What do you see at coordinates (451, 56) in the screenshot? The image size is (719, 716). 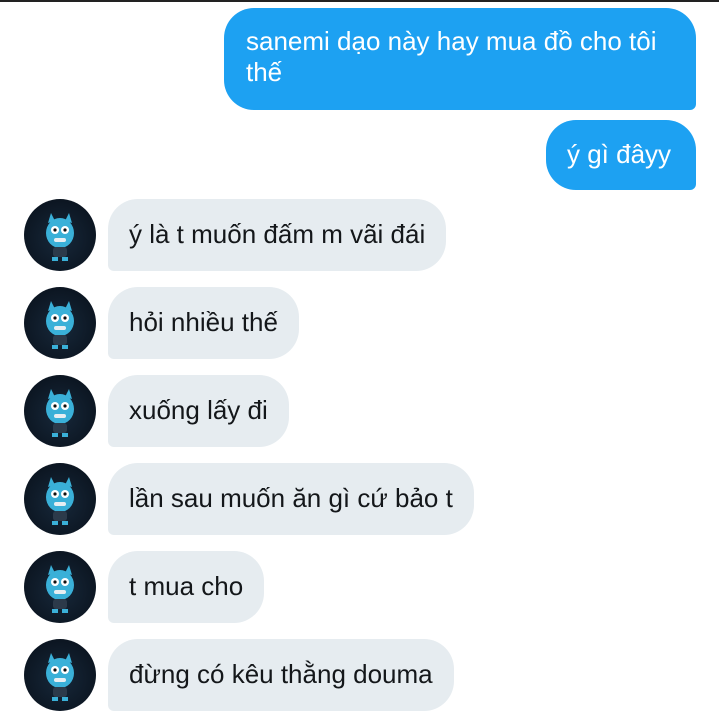 I see `message-text: sanemi dạo này hay mua đồ cho tôi thế` at bounding box center [451, 56].